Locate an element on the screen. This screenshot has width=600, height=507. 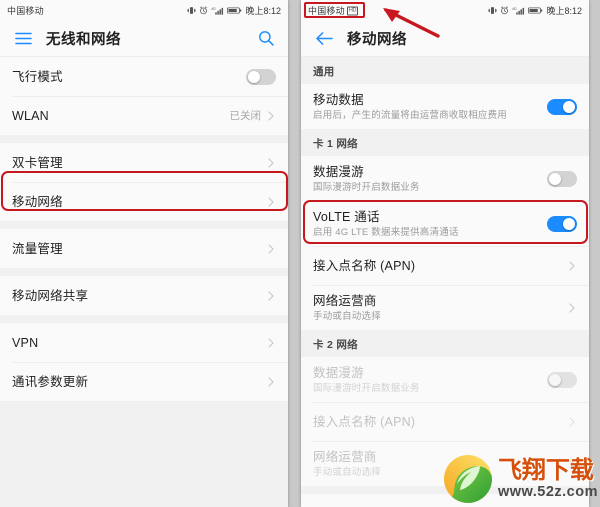
search-icon is located at coordinates (266, 38).